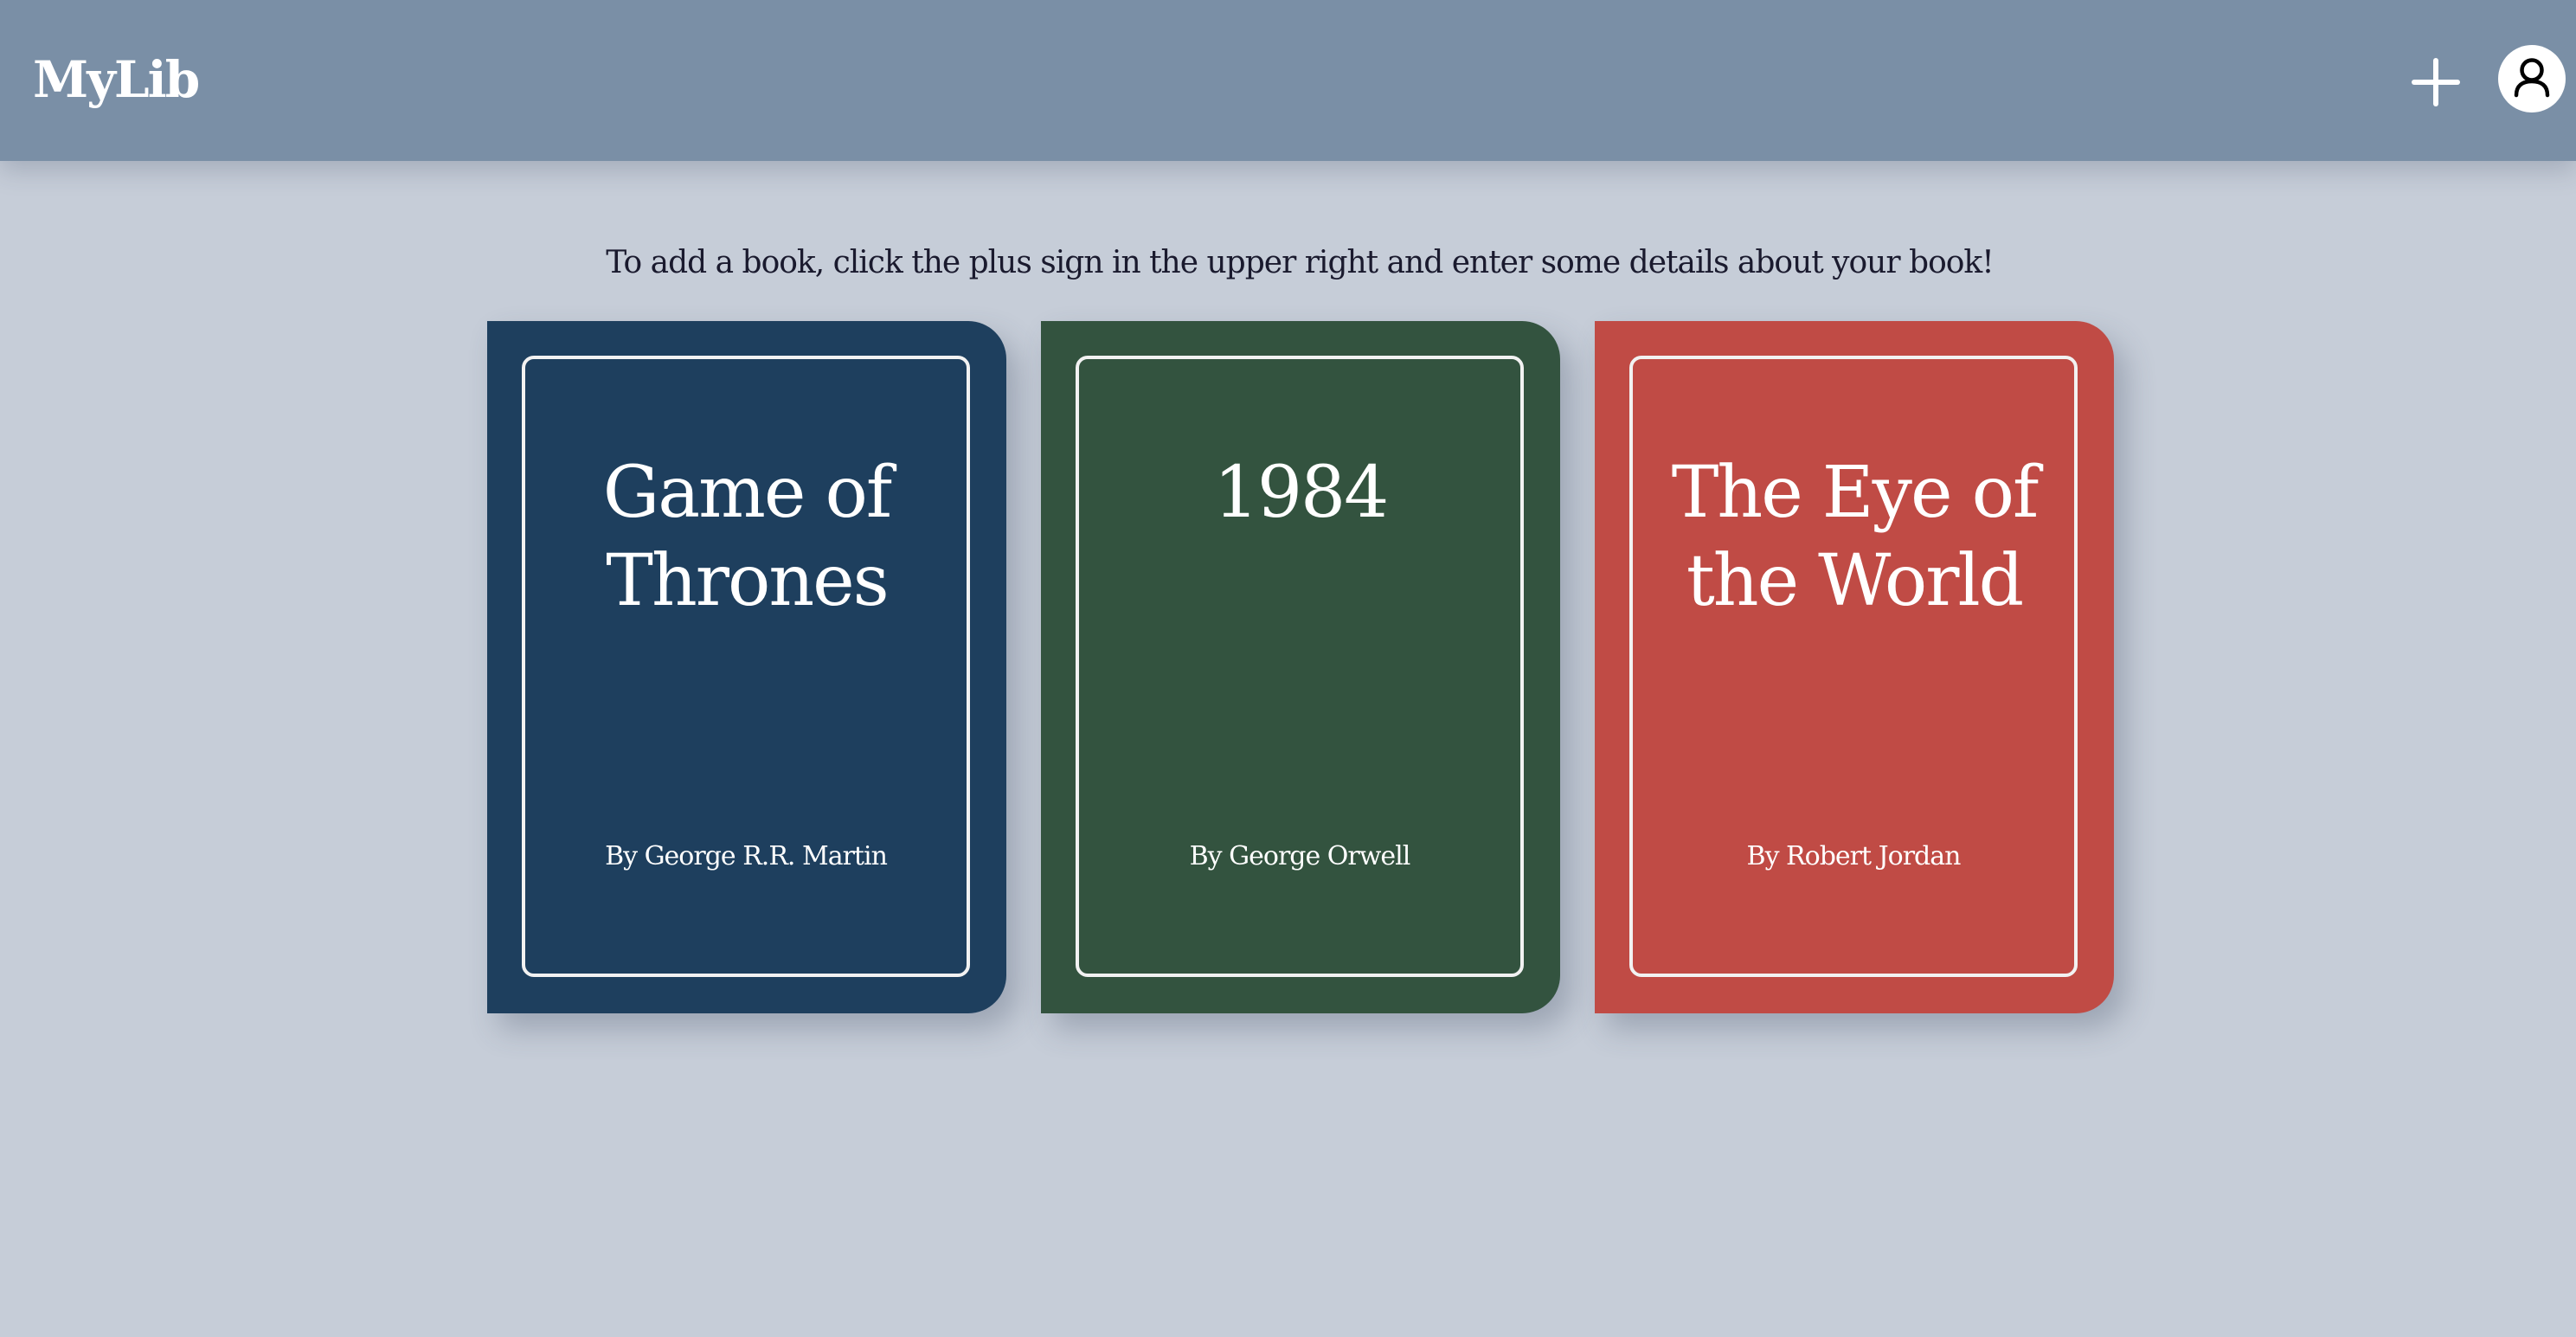 This screenshot has width=2576, height=1337. I want to click on book-author: By Robert Jordan, so click(1854, 856).